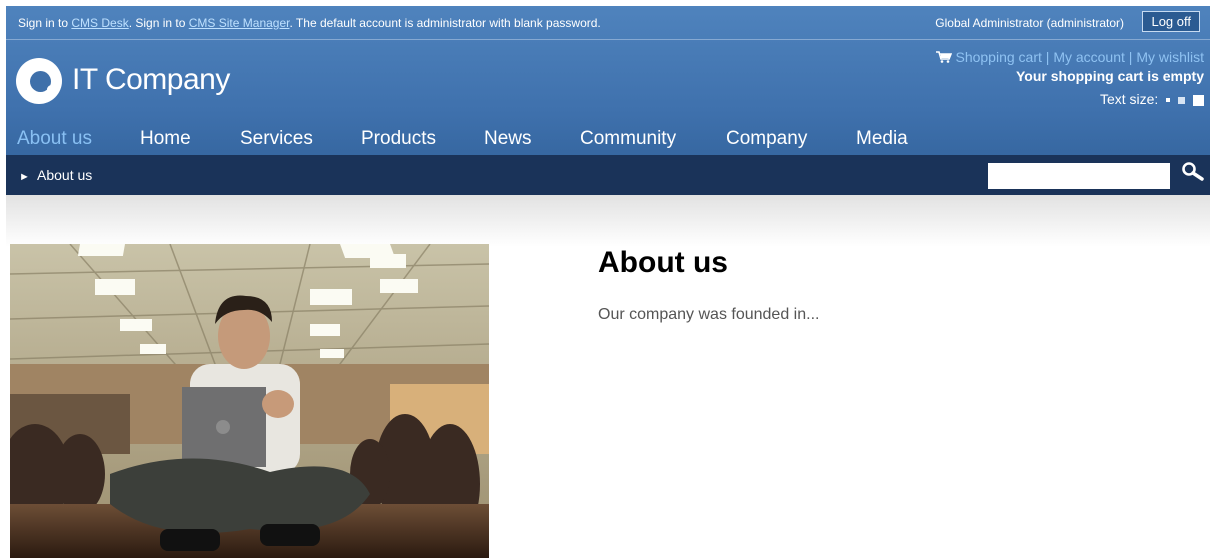 Image resolution: width=1210 pixels, height=558 pixels. Describe the element at coordinates (1110, 76) in the screenshot. I see `cart-status: Your shopping cart is empty` at that location.